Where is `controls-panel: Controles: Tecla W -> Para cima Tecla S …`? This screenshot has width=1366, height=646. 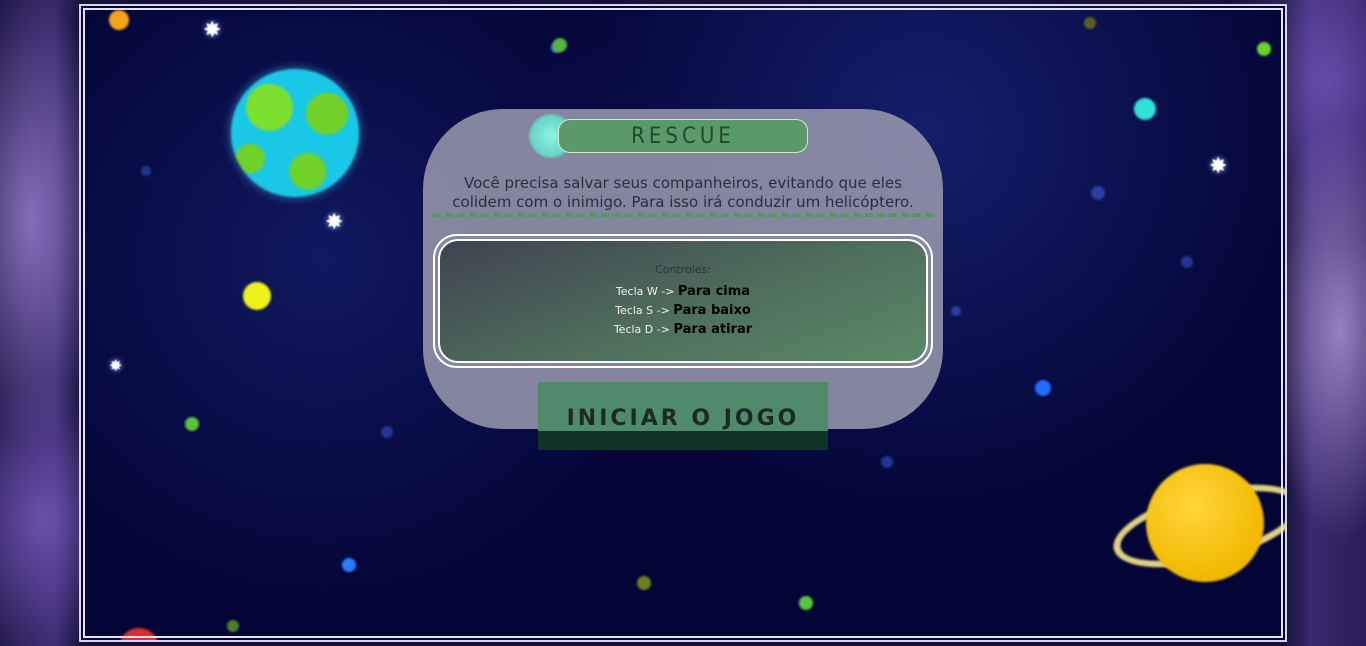 controls-panel: Controles: Tecla W -> Para cima Tecla S … is located at coordinates (683, 301).